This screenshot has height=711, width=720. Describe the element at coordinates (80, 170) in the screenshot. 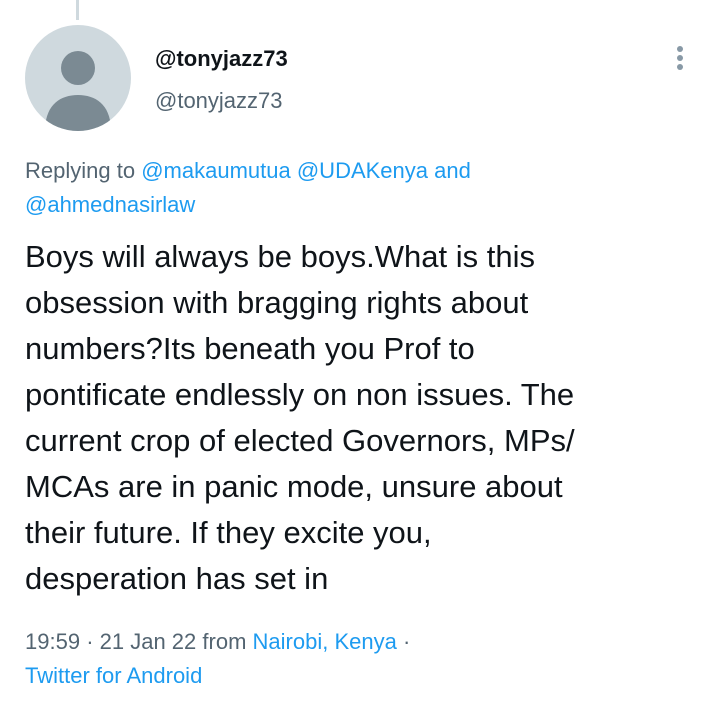

I see `replying-prefix: Replying to` at that location.